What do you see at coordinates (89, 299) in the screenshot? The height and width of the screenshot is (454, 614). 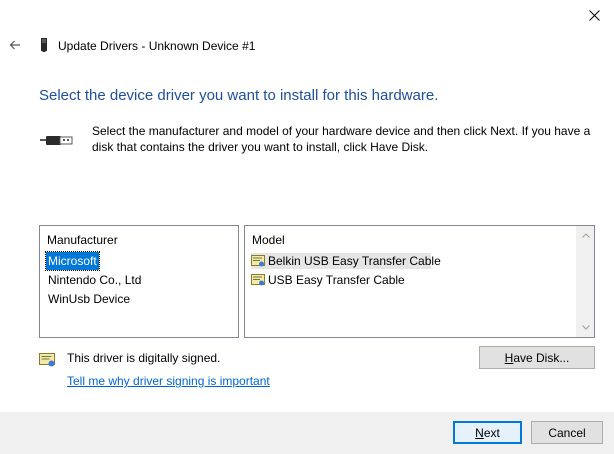 I see `manufacturer-item-winusb: WinUsb Device` at bounding box center [89, 299].